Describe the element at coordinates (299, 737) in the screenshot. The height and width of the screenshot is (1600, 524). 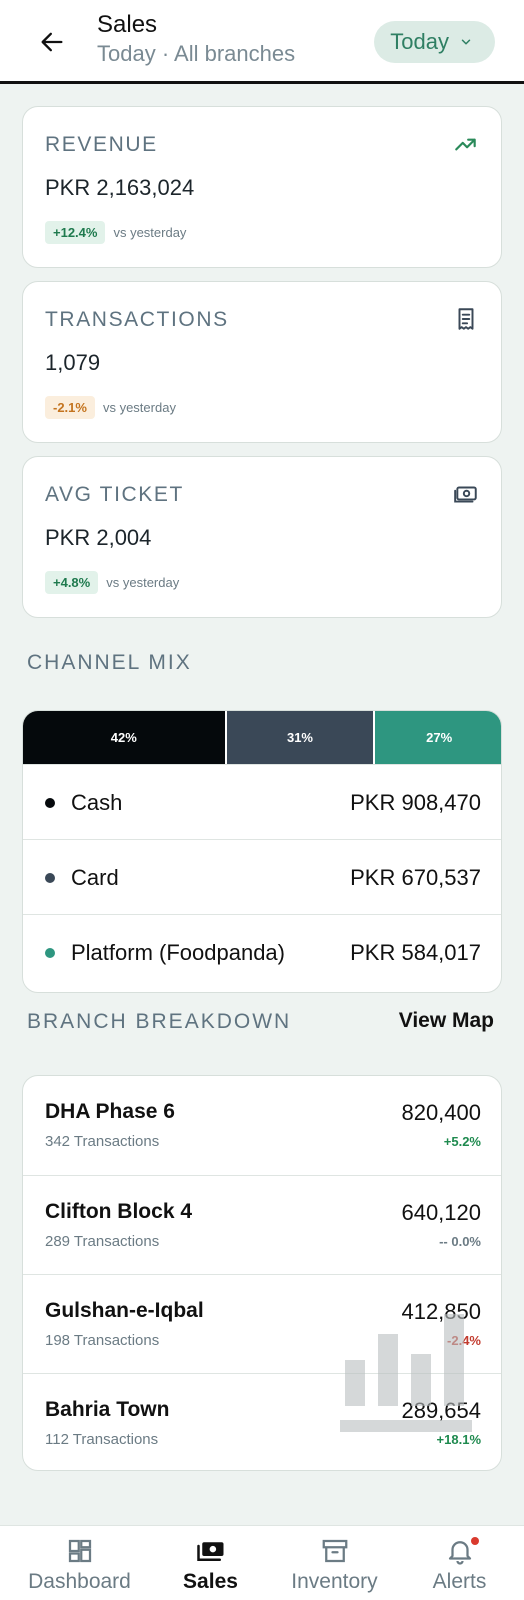
I see `mix-segment-card: 31%` at that location.